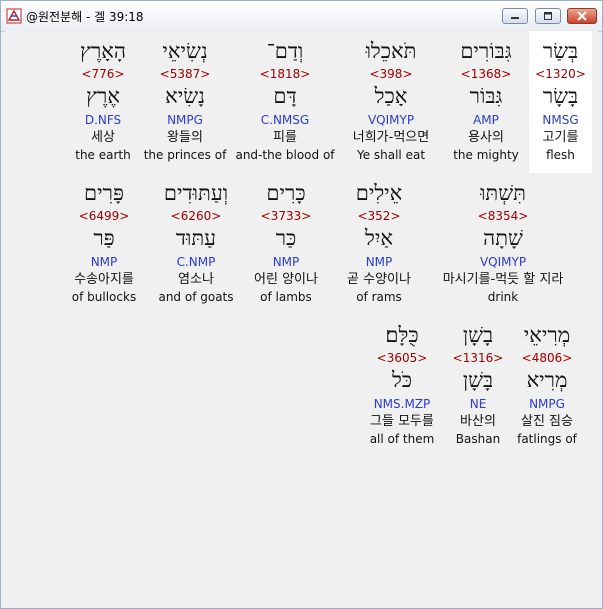  I want to click on korean-gloss: 그들 모두를, so click(402, 421).